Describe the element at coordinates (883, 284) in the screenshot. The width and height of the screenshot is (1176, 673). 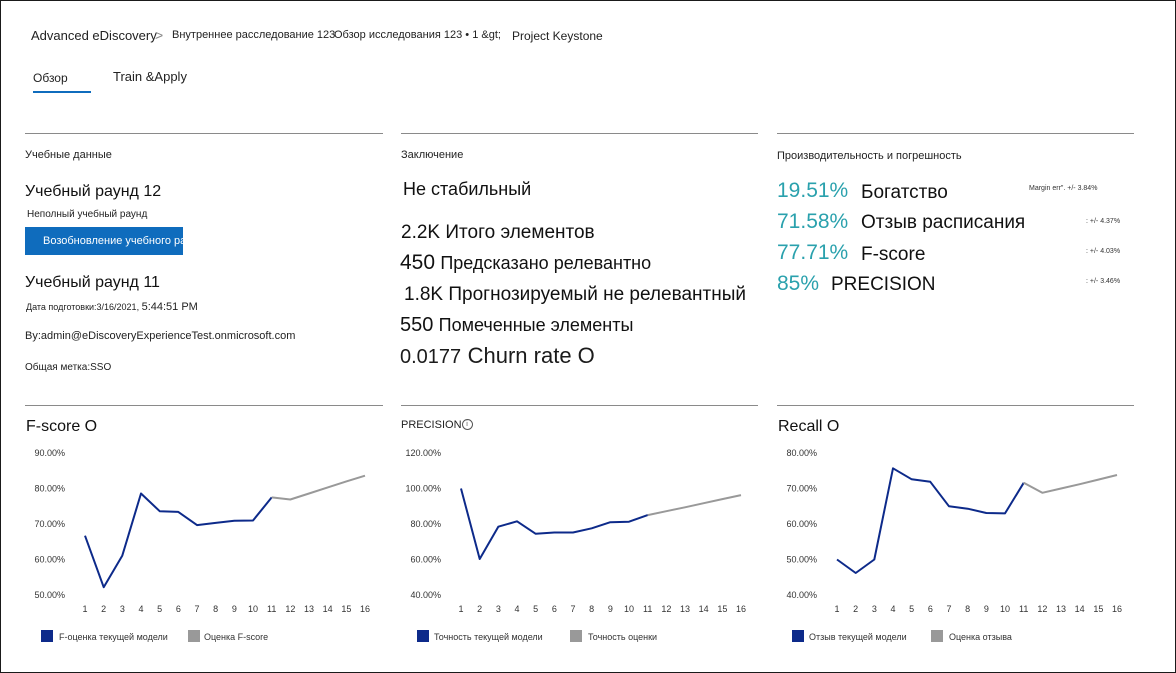
I see `precision-label: PRECISION` at that location.